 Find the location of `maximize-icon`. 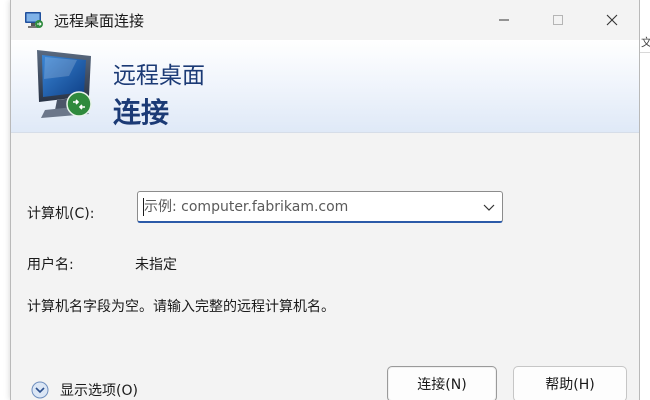

maximize-icon is located at coordinates (558, 20).